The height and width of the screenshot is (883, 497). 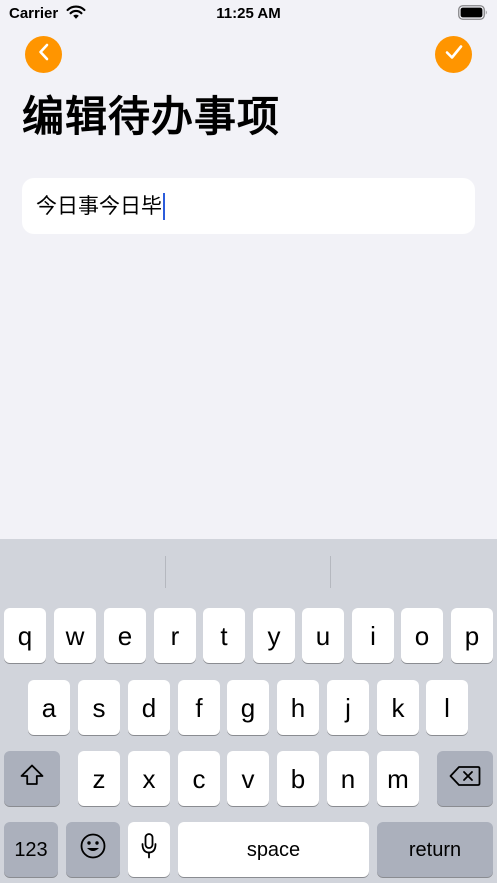 What do you see at coordinates (99, 707) in the screenshot?
I see `key-s: s` at bounding box center [99, 707].